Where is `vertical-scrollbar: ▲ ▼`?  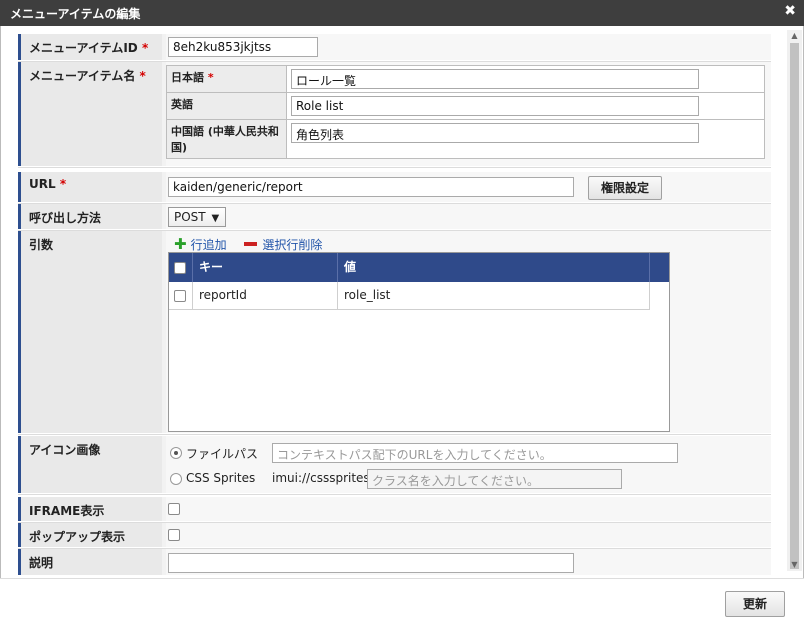 vertical-scrollbar: ▲ ▼ is located at coordinates (794, 300).